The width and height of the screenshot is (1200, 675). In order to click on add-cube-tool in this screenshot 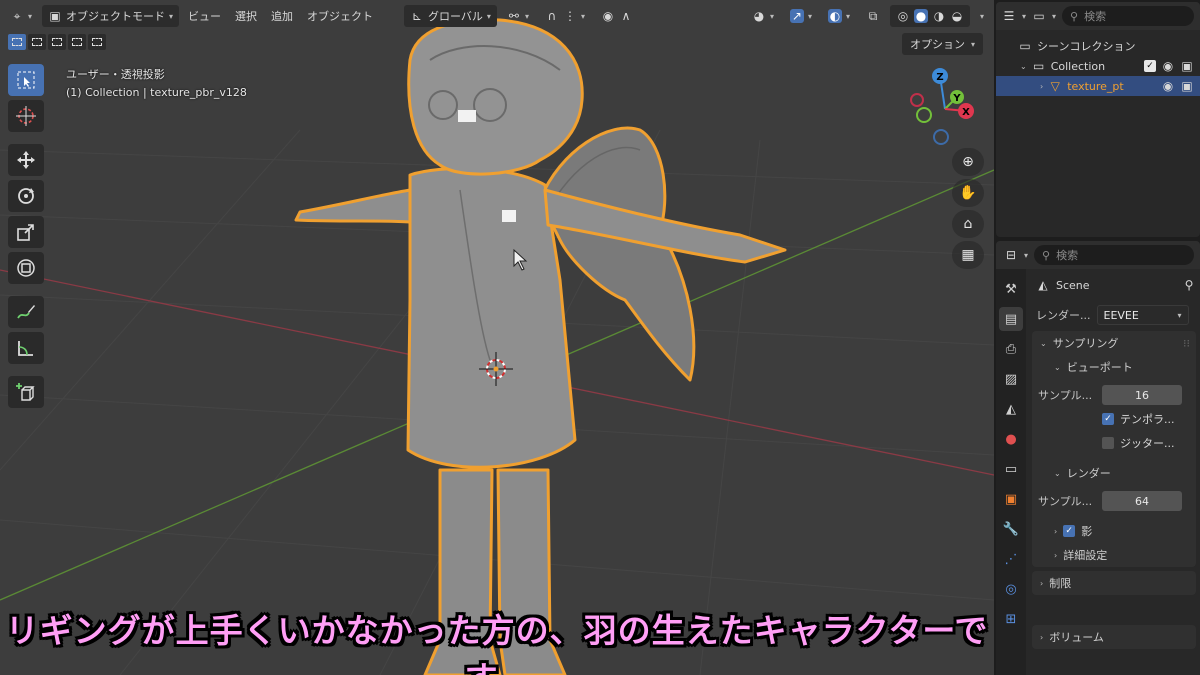, I will do `click(26, 392)`.